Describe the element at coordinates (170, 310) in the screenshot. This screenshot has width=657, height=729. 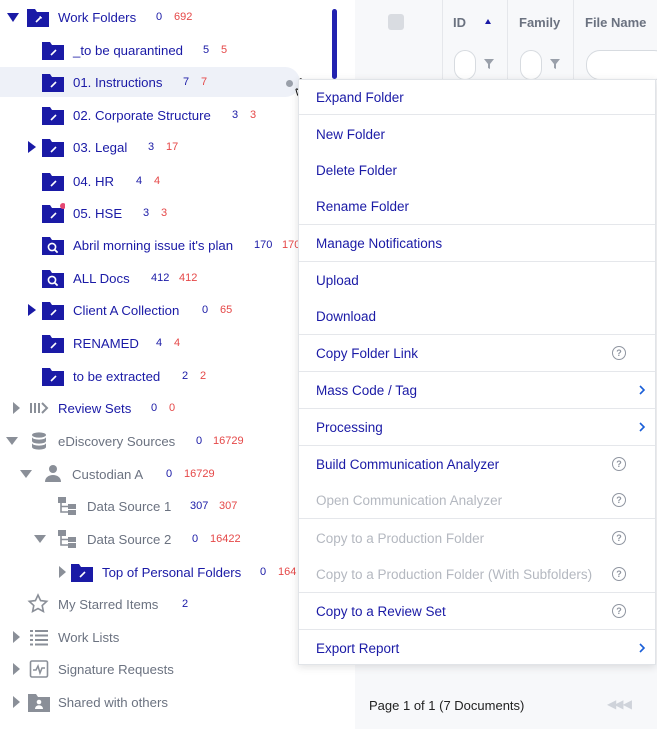
I see `tree-item-client-a-collection: Client A Collection 0 65` at that location.